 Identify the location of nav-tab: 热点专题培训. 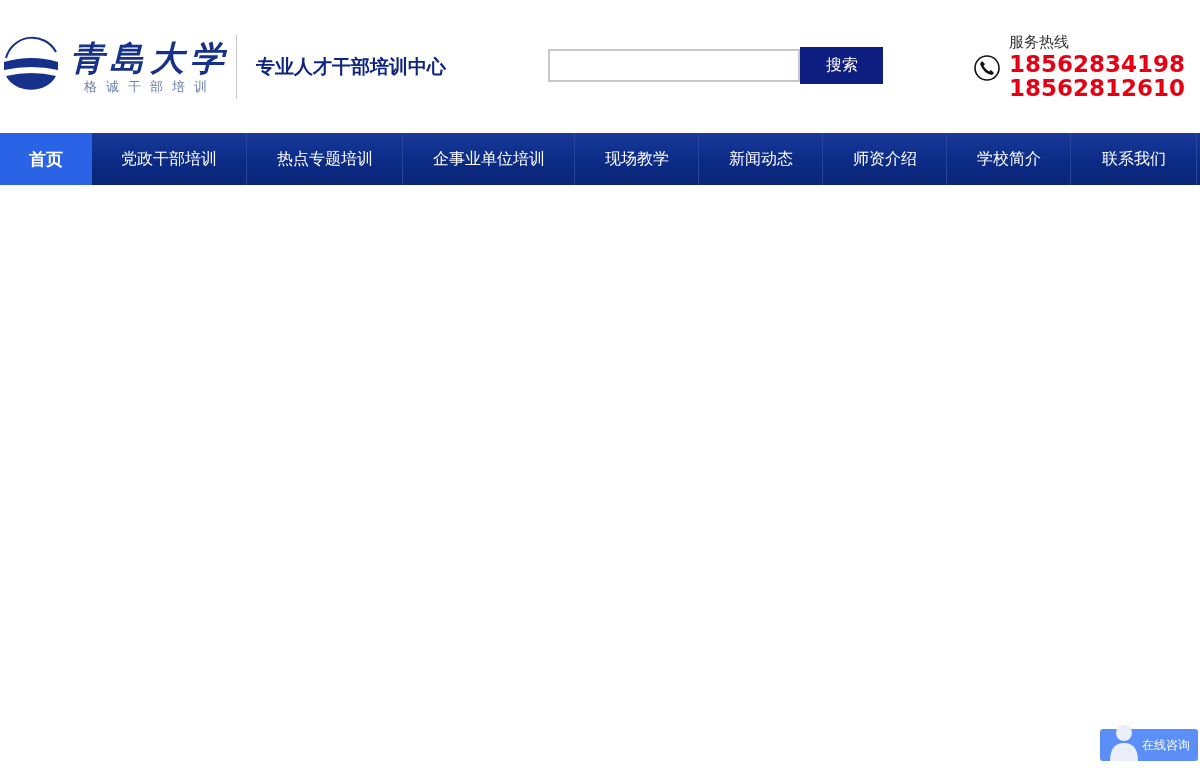
(325, 159).